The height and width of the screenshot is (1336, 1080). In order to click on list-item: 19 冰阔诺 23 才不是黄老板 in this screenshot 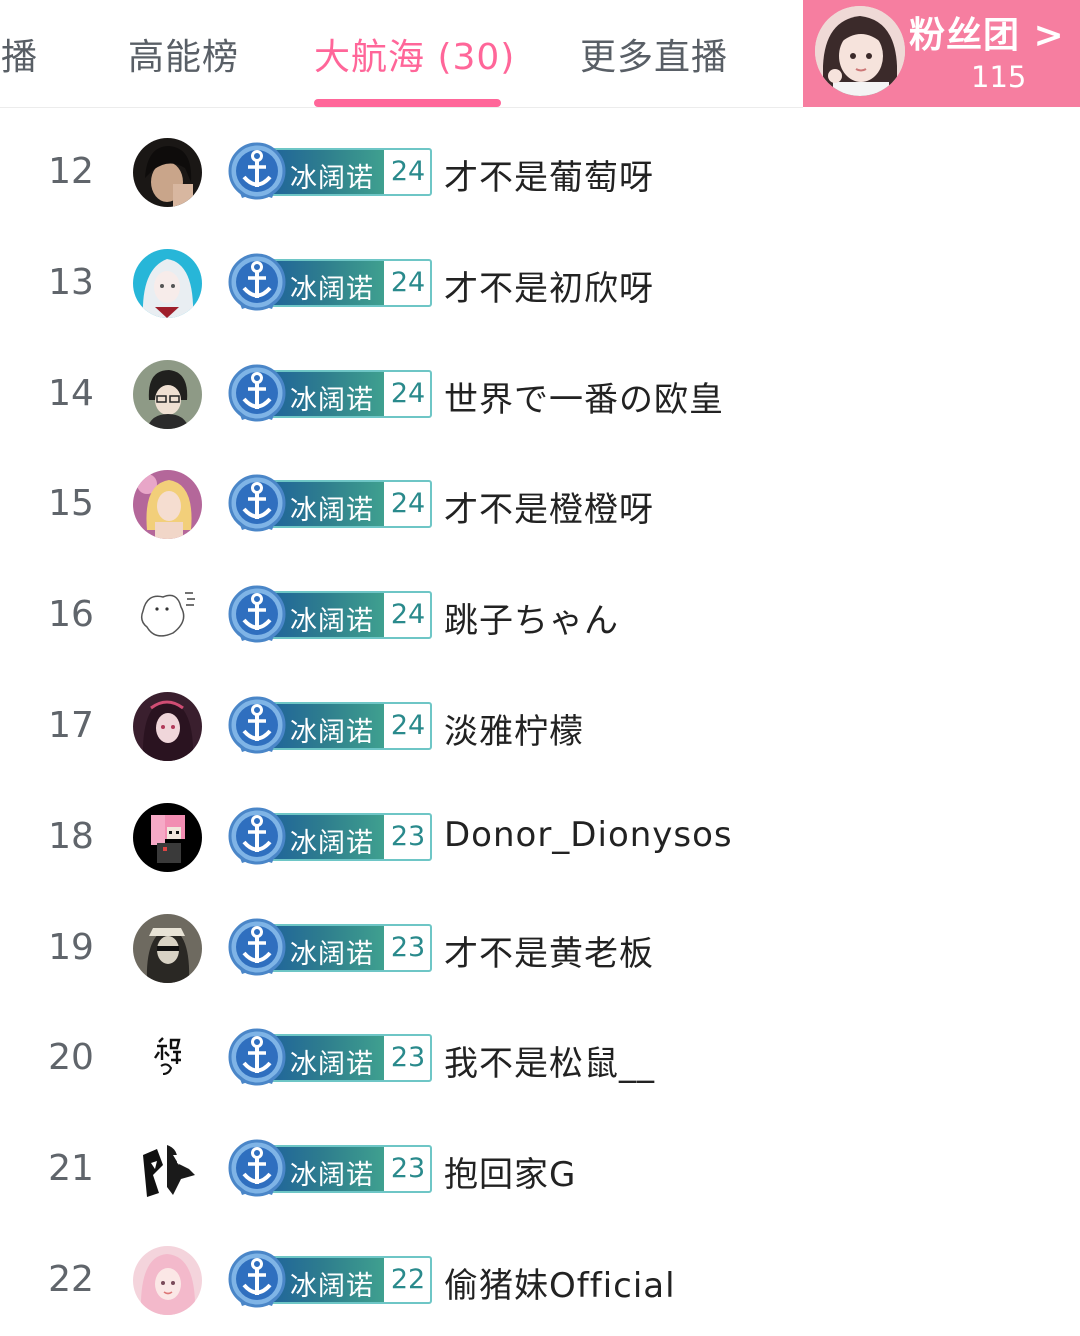, I will do `click(540, 948)`.